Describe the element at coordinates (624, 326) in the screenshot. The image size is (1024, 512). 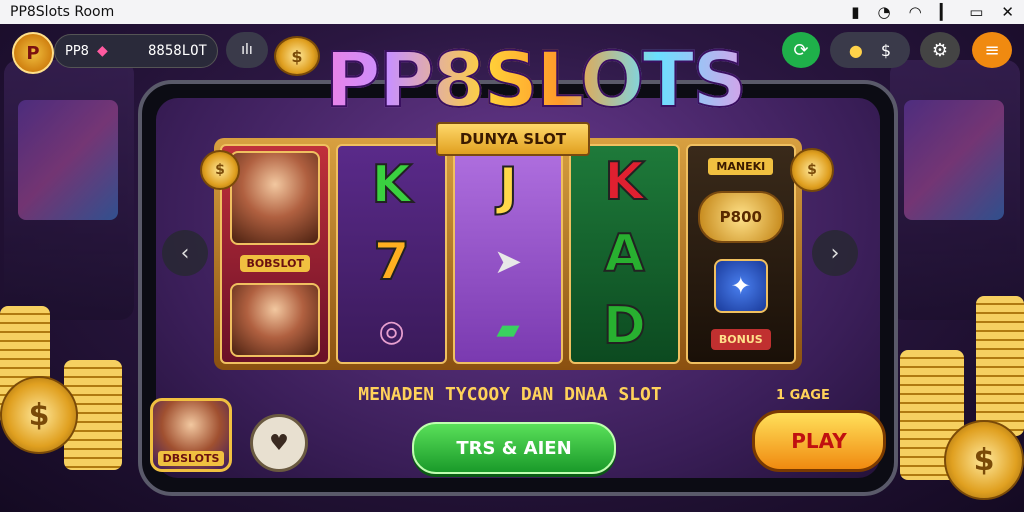
I see `symbol-d: D` at that location.